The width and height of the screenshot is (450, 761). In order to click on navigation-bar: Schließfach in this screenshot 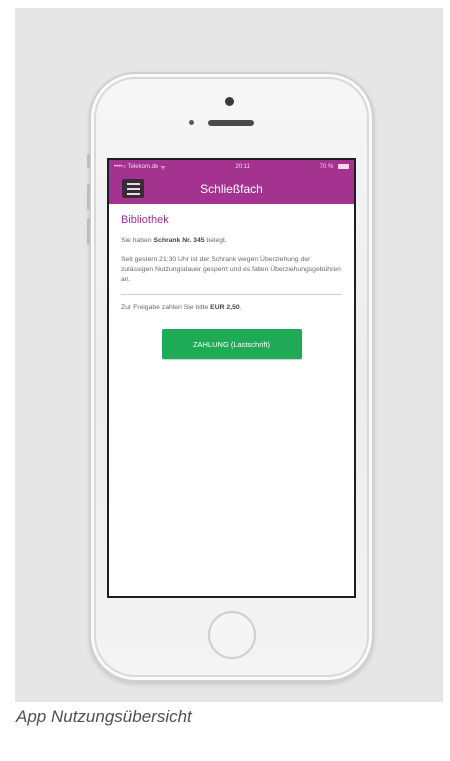, I will do `click(231, 189)`.